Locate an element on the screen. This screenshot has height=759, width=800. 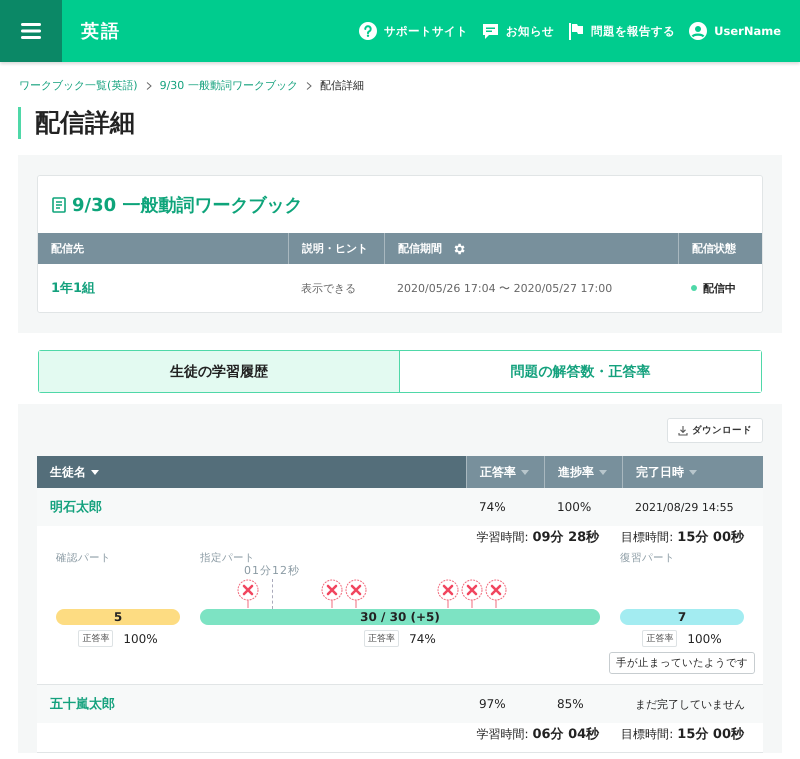
part-count-bar: 5 is located at coordinates (118, 617).